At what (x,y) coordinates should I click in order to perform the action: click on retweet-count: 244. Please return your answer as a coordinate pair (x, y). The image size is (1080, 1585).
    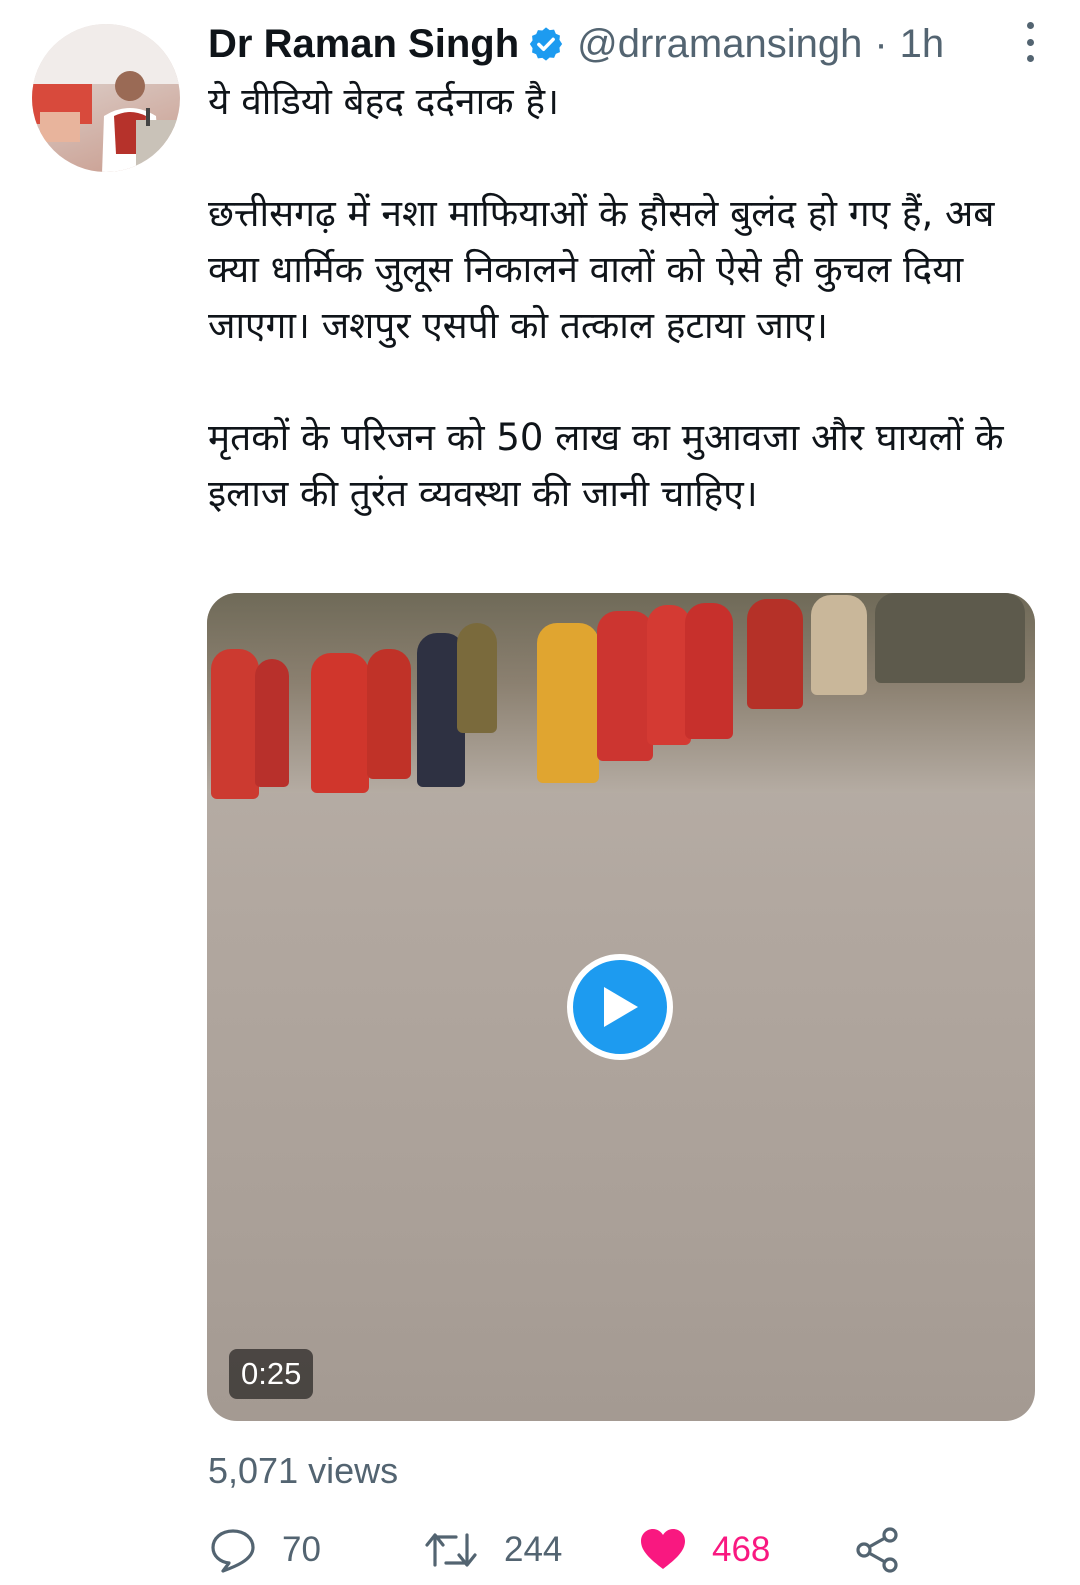
    Looking at the image, I should click on (533, 1549).